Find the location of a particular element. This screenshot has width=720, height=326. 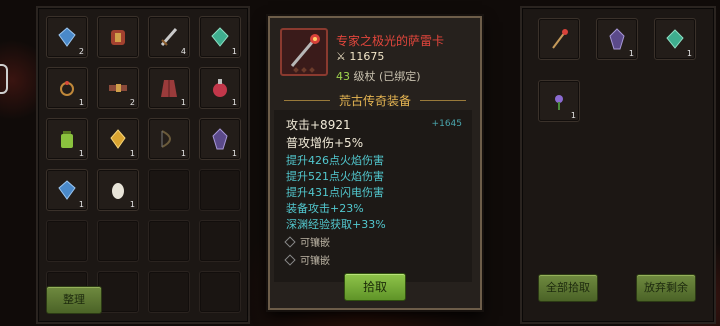

power-value: 11675 is located at coordinates (367, 56).